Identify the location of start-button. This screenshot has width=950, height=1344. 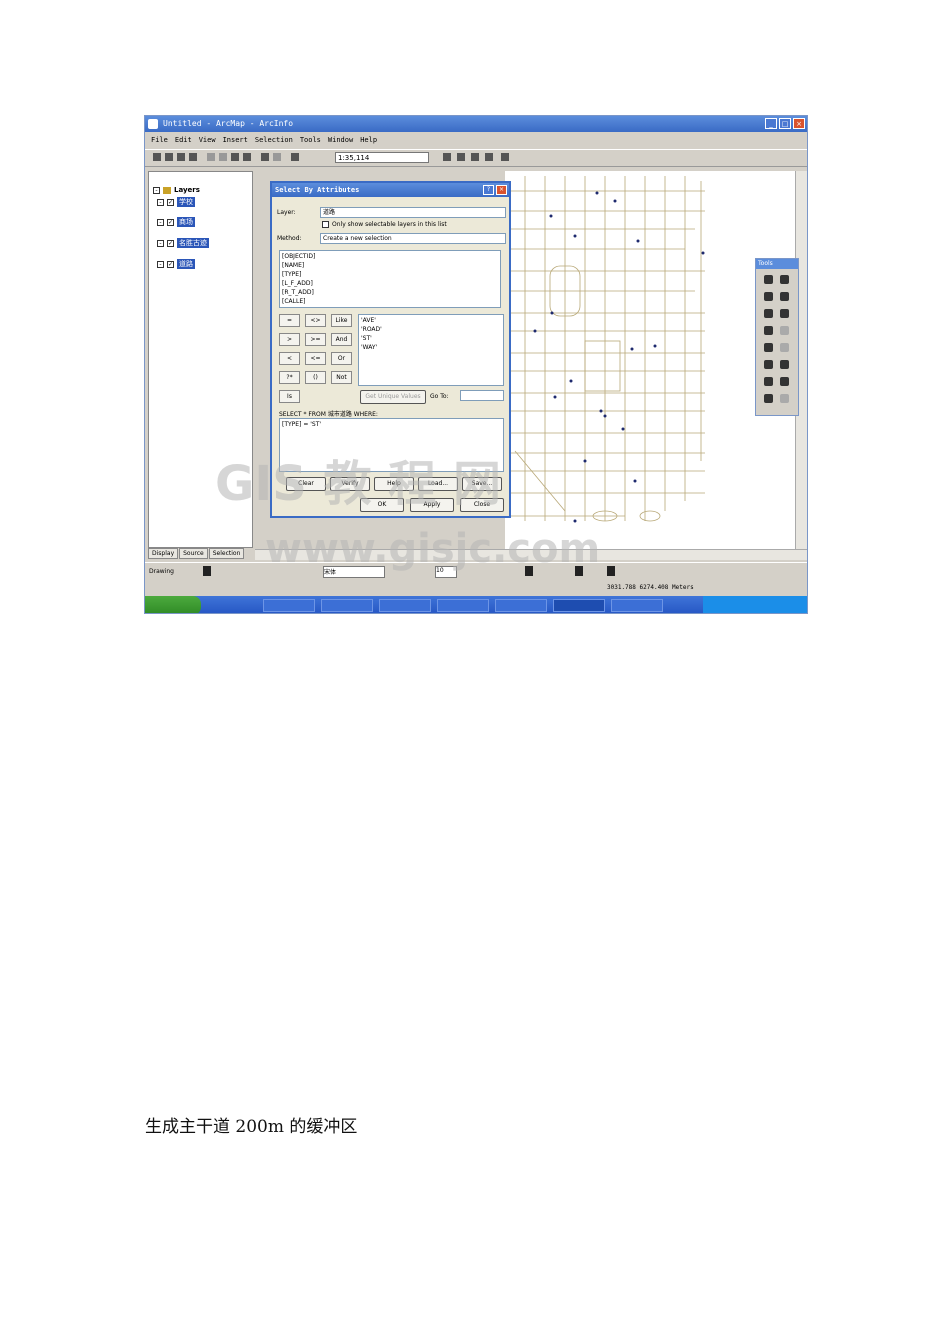
(173, 604).